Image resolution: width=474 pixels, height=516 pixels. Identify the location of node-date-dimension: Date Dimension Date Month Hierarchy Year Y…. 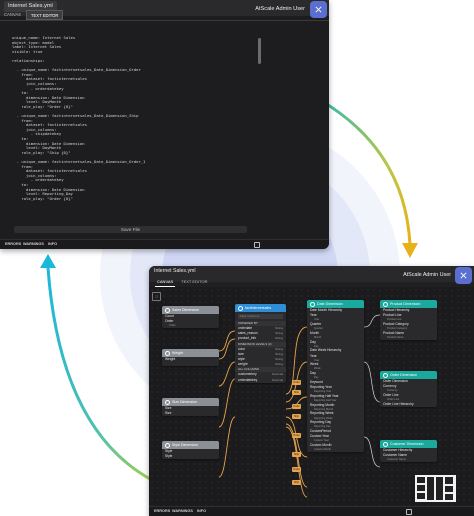
(335, 376).